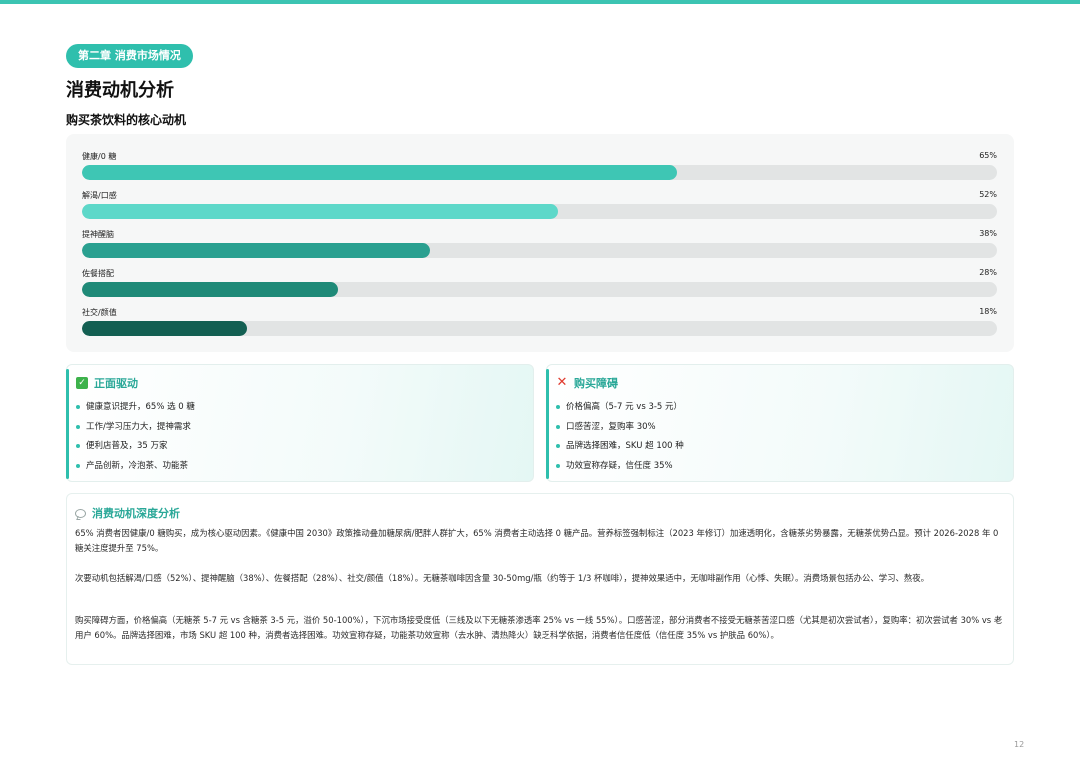  I want to click on page-title: 消费动机分析, so click(120, 90).